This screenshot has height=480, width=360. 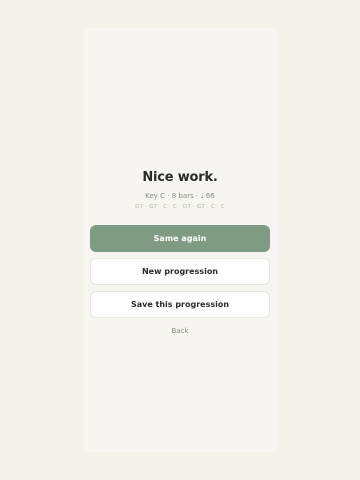 What do you see at coordinates (180, 238) in the screenshot?
I see `same-again-button: Same again` at bounding box center [180, 238].